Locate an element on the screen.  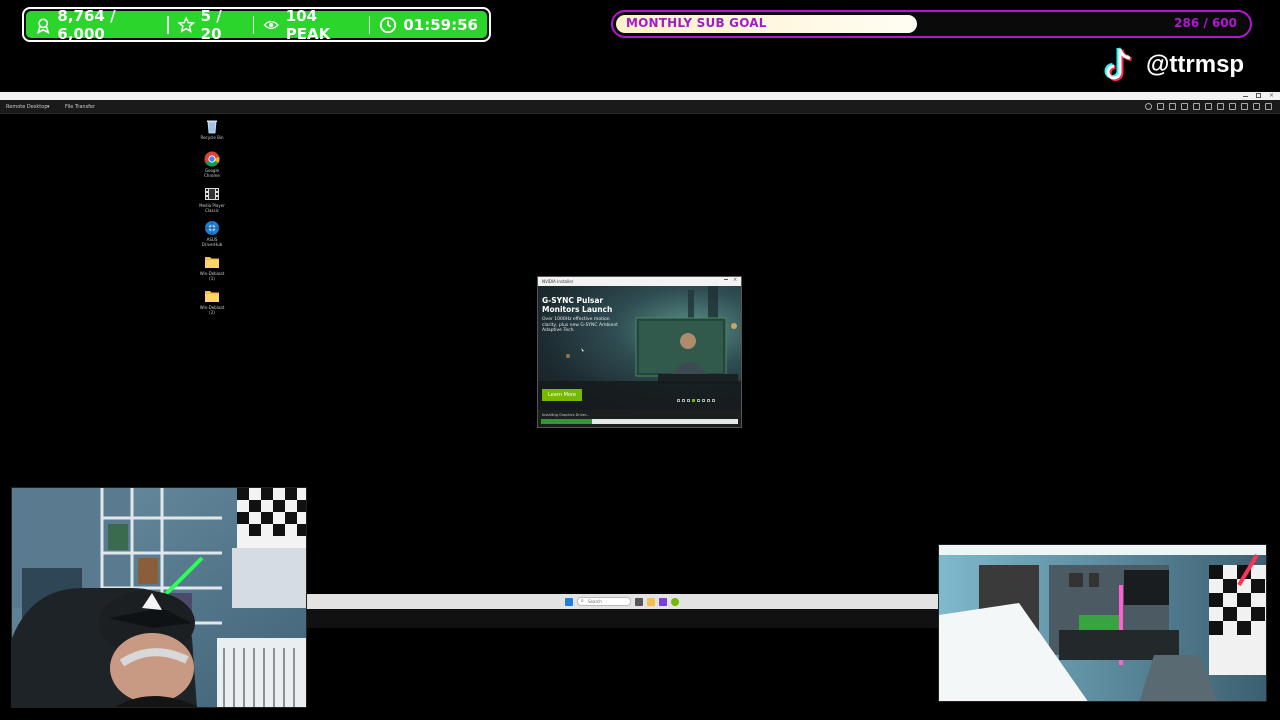
nvidia-app-icon is located at coordinates (675, 601).